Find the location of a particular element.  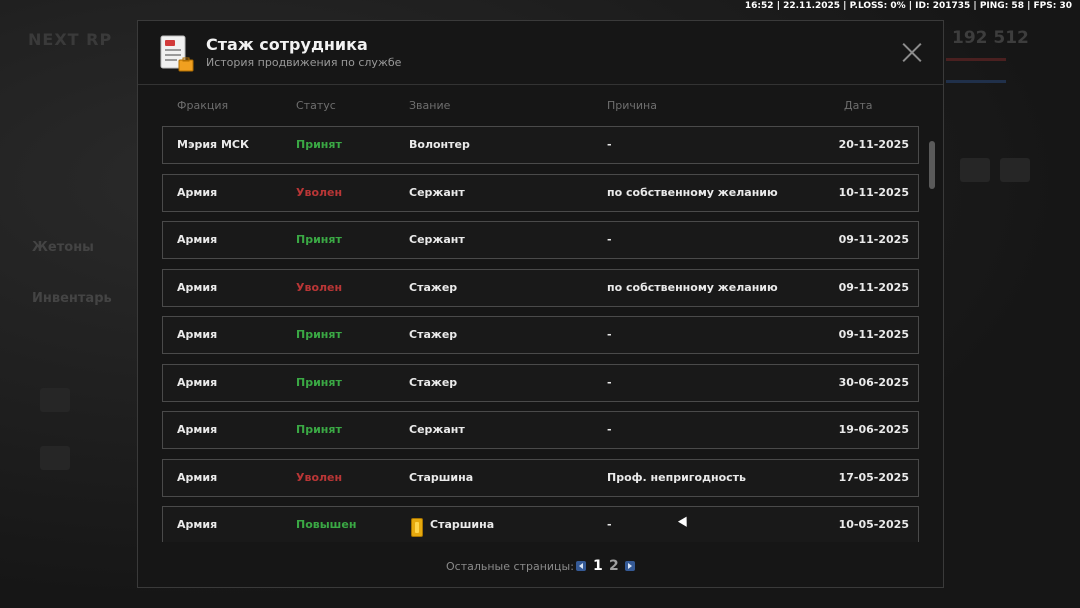

modal-subtitle: История продвижения по службе is located at coordinates (304, 62).